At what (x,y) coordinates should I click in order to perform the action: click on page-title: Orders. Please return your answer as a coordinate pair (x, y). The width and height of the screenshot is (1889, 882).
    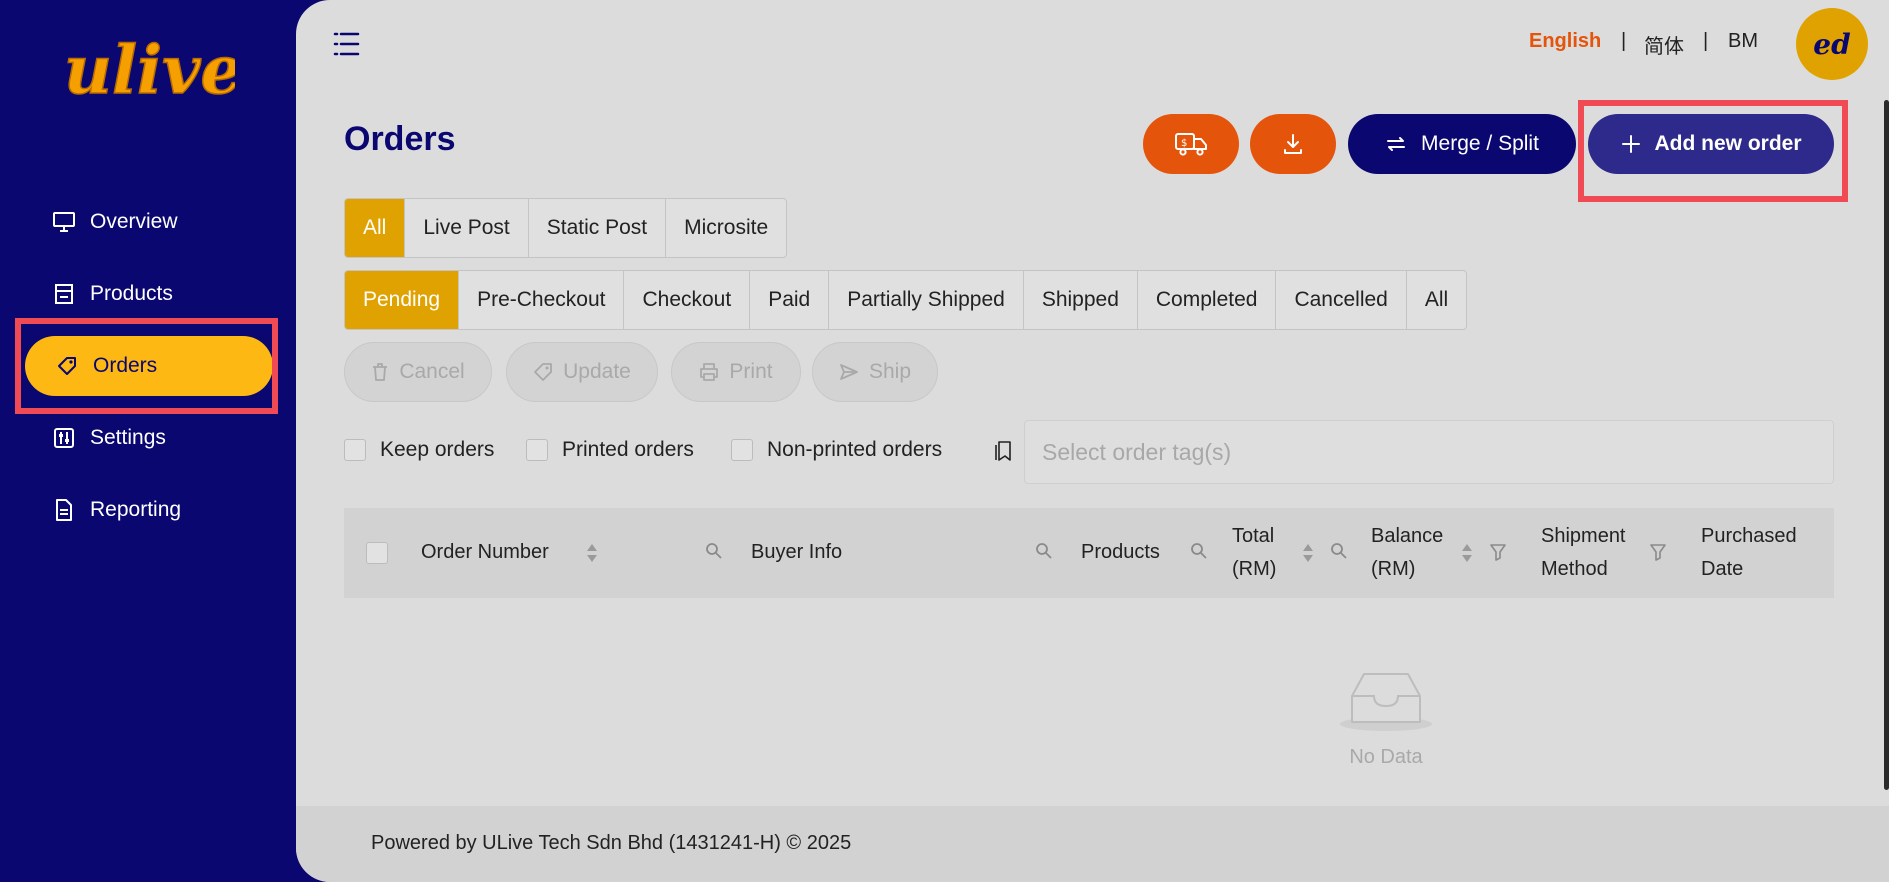
    Looking at the image, I should click on (400, 139).